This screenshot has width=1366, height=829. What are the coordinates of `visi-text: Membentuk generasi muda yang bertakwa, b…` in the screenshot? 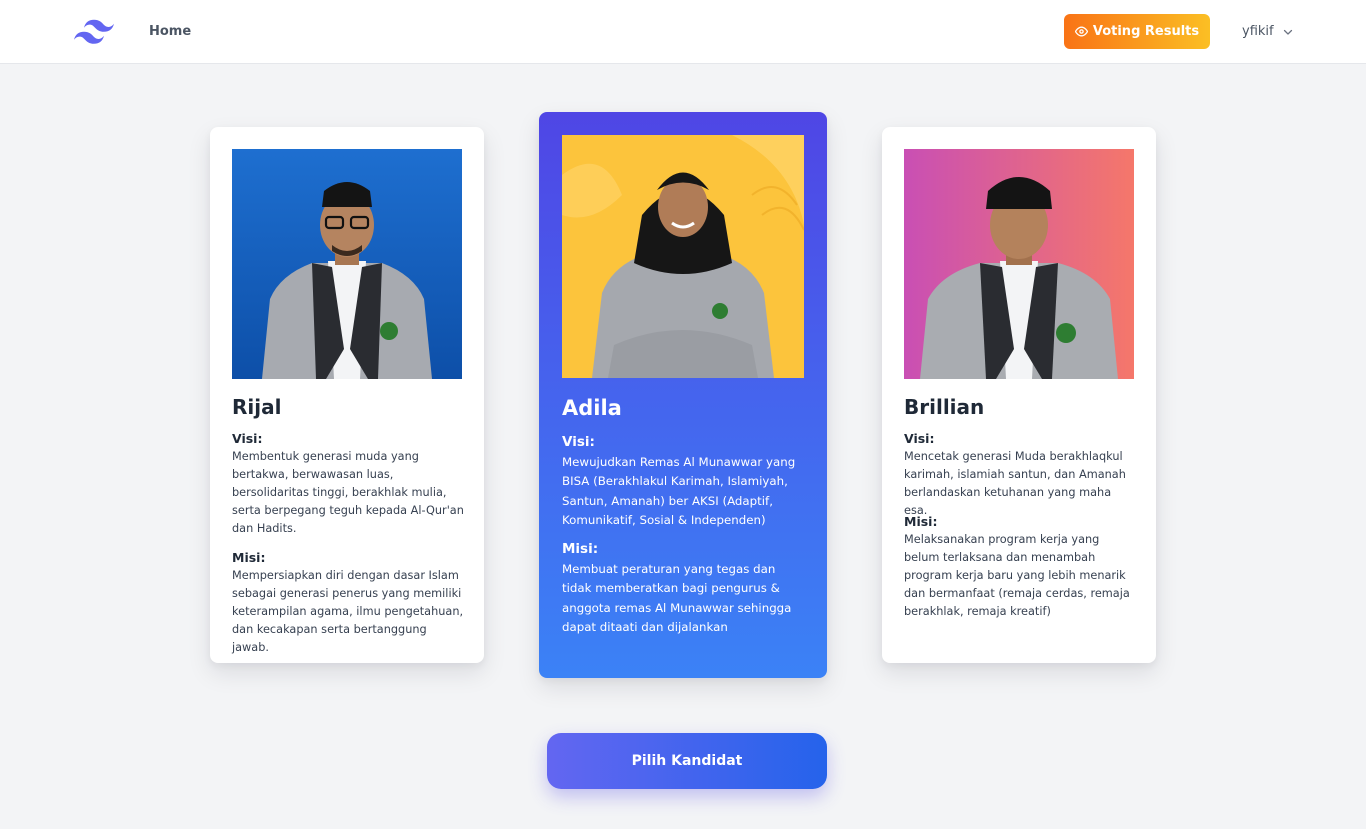 It's located at (348, 492).